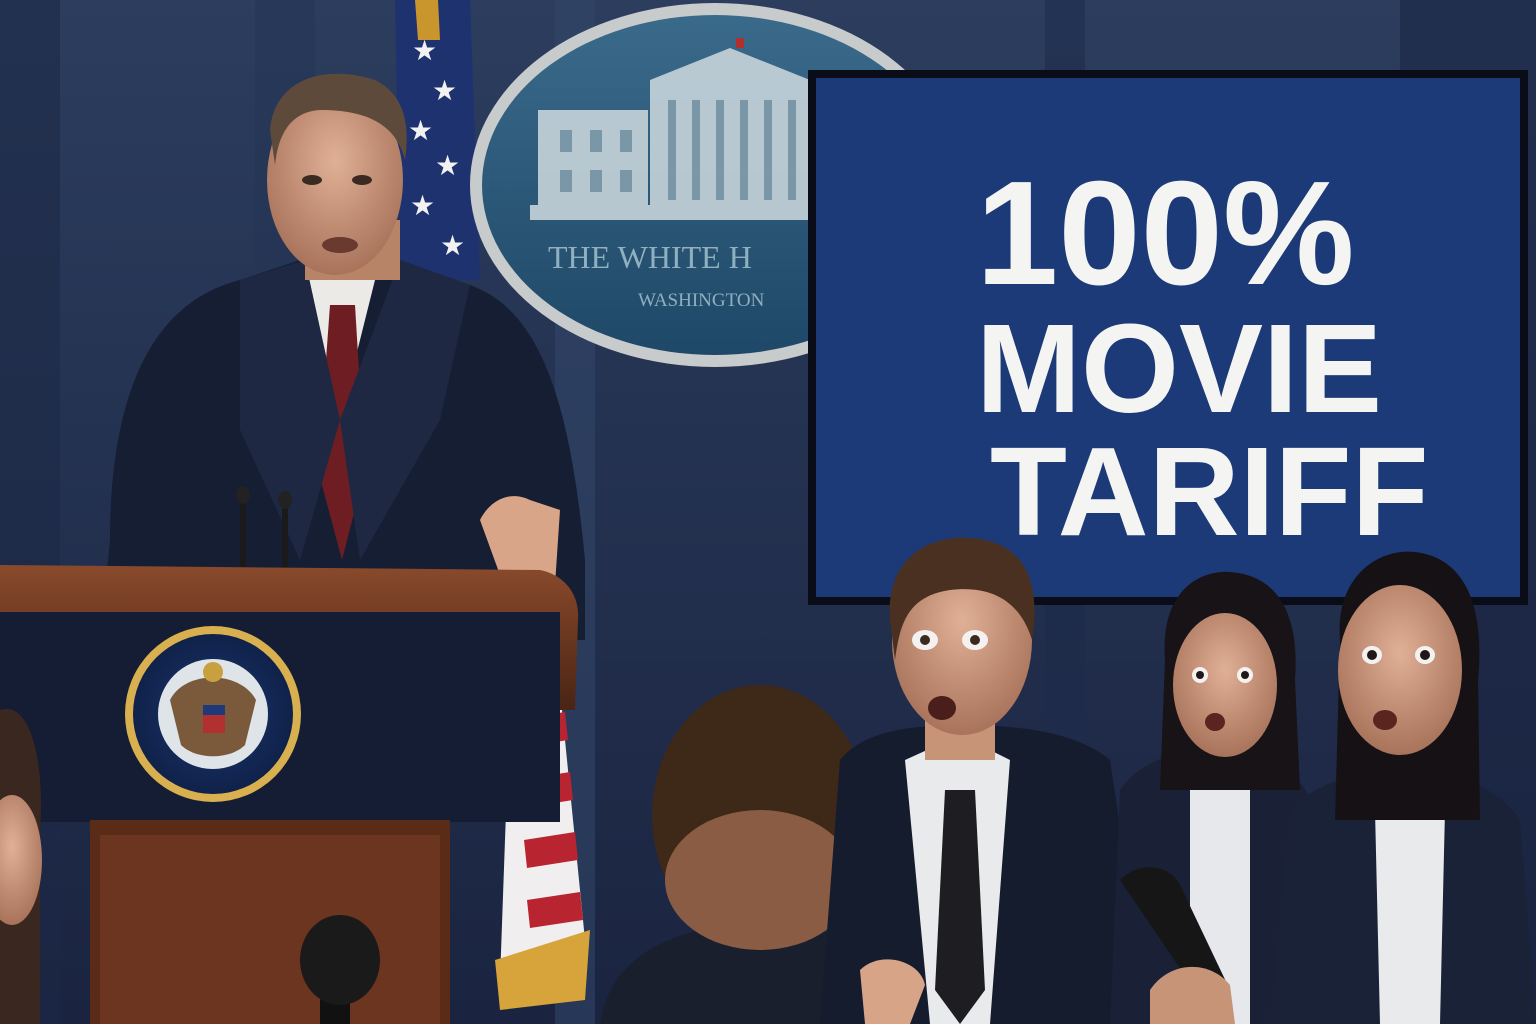 The image size is (1536, 1024). I want to click on screen-line-2: MOVIE, so click(1179, 368).